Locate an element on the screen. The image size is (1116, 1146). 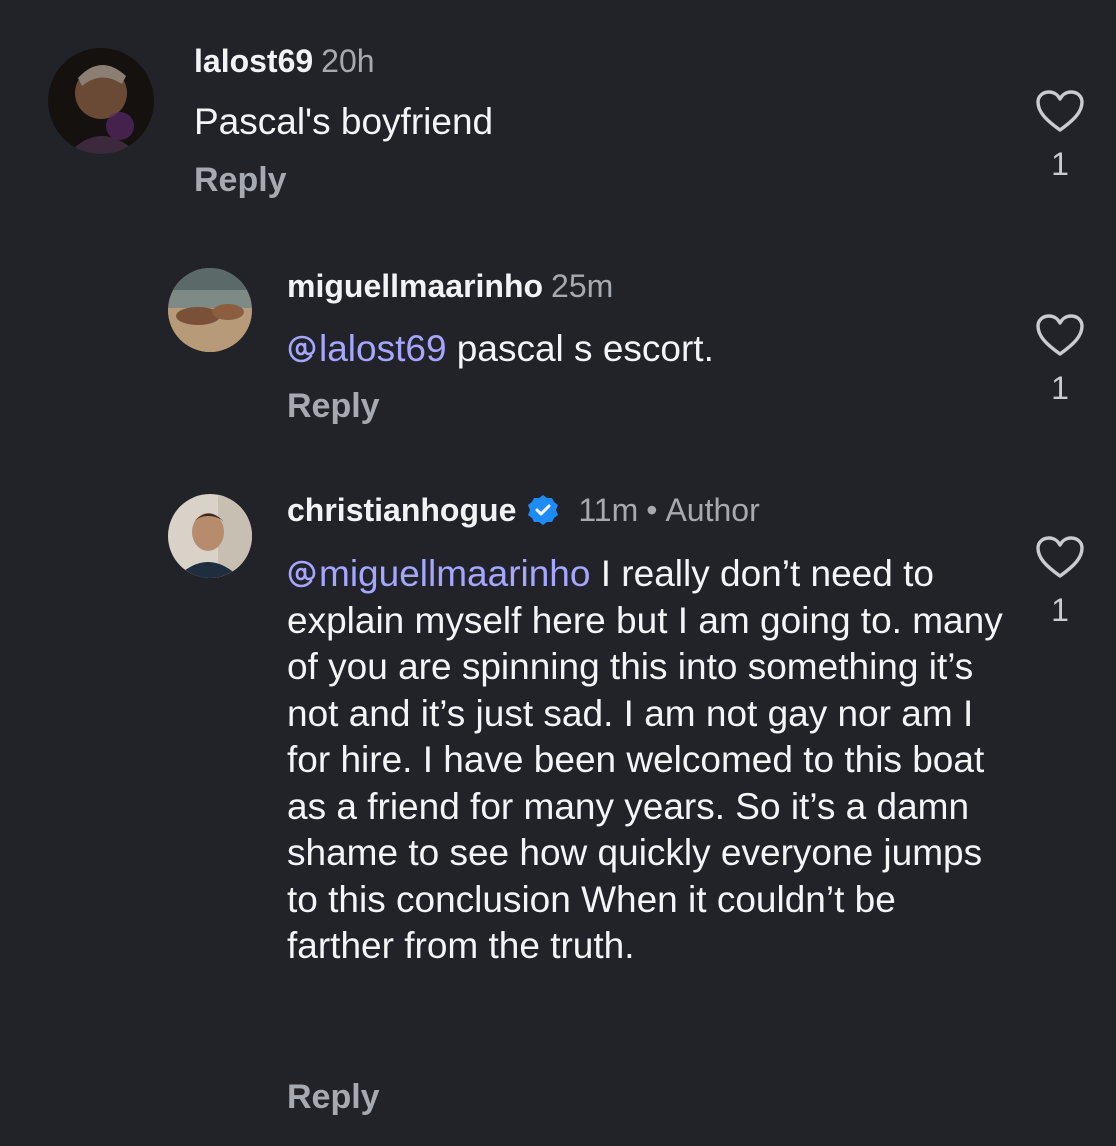
comment-username: christianhogue is located at coordinates (401, 510).